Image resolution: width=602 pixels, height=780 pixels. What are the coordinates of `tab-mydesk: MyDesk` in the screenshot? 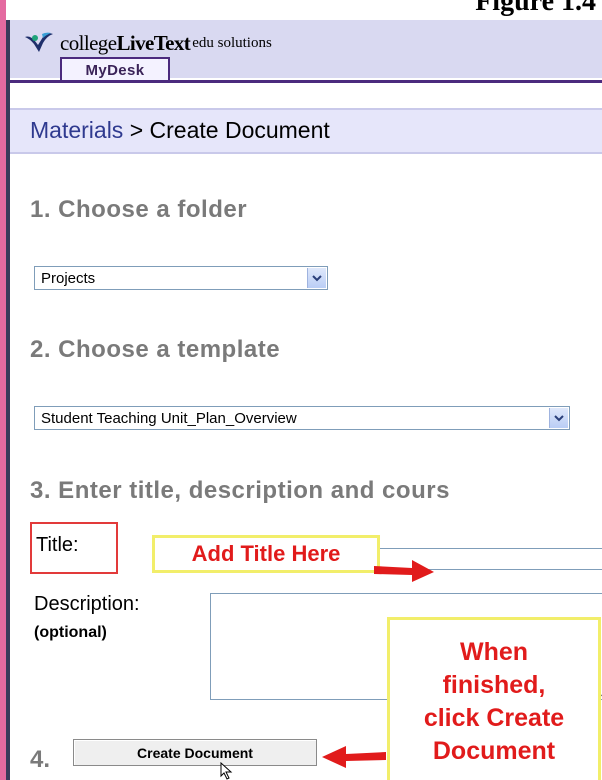 It's located at (115, 69).